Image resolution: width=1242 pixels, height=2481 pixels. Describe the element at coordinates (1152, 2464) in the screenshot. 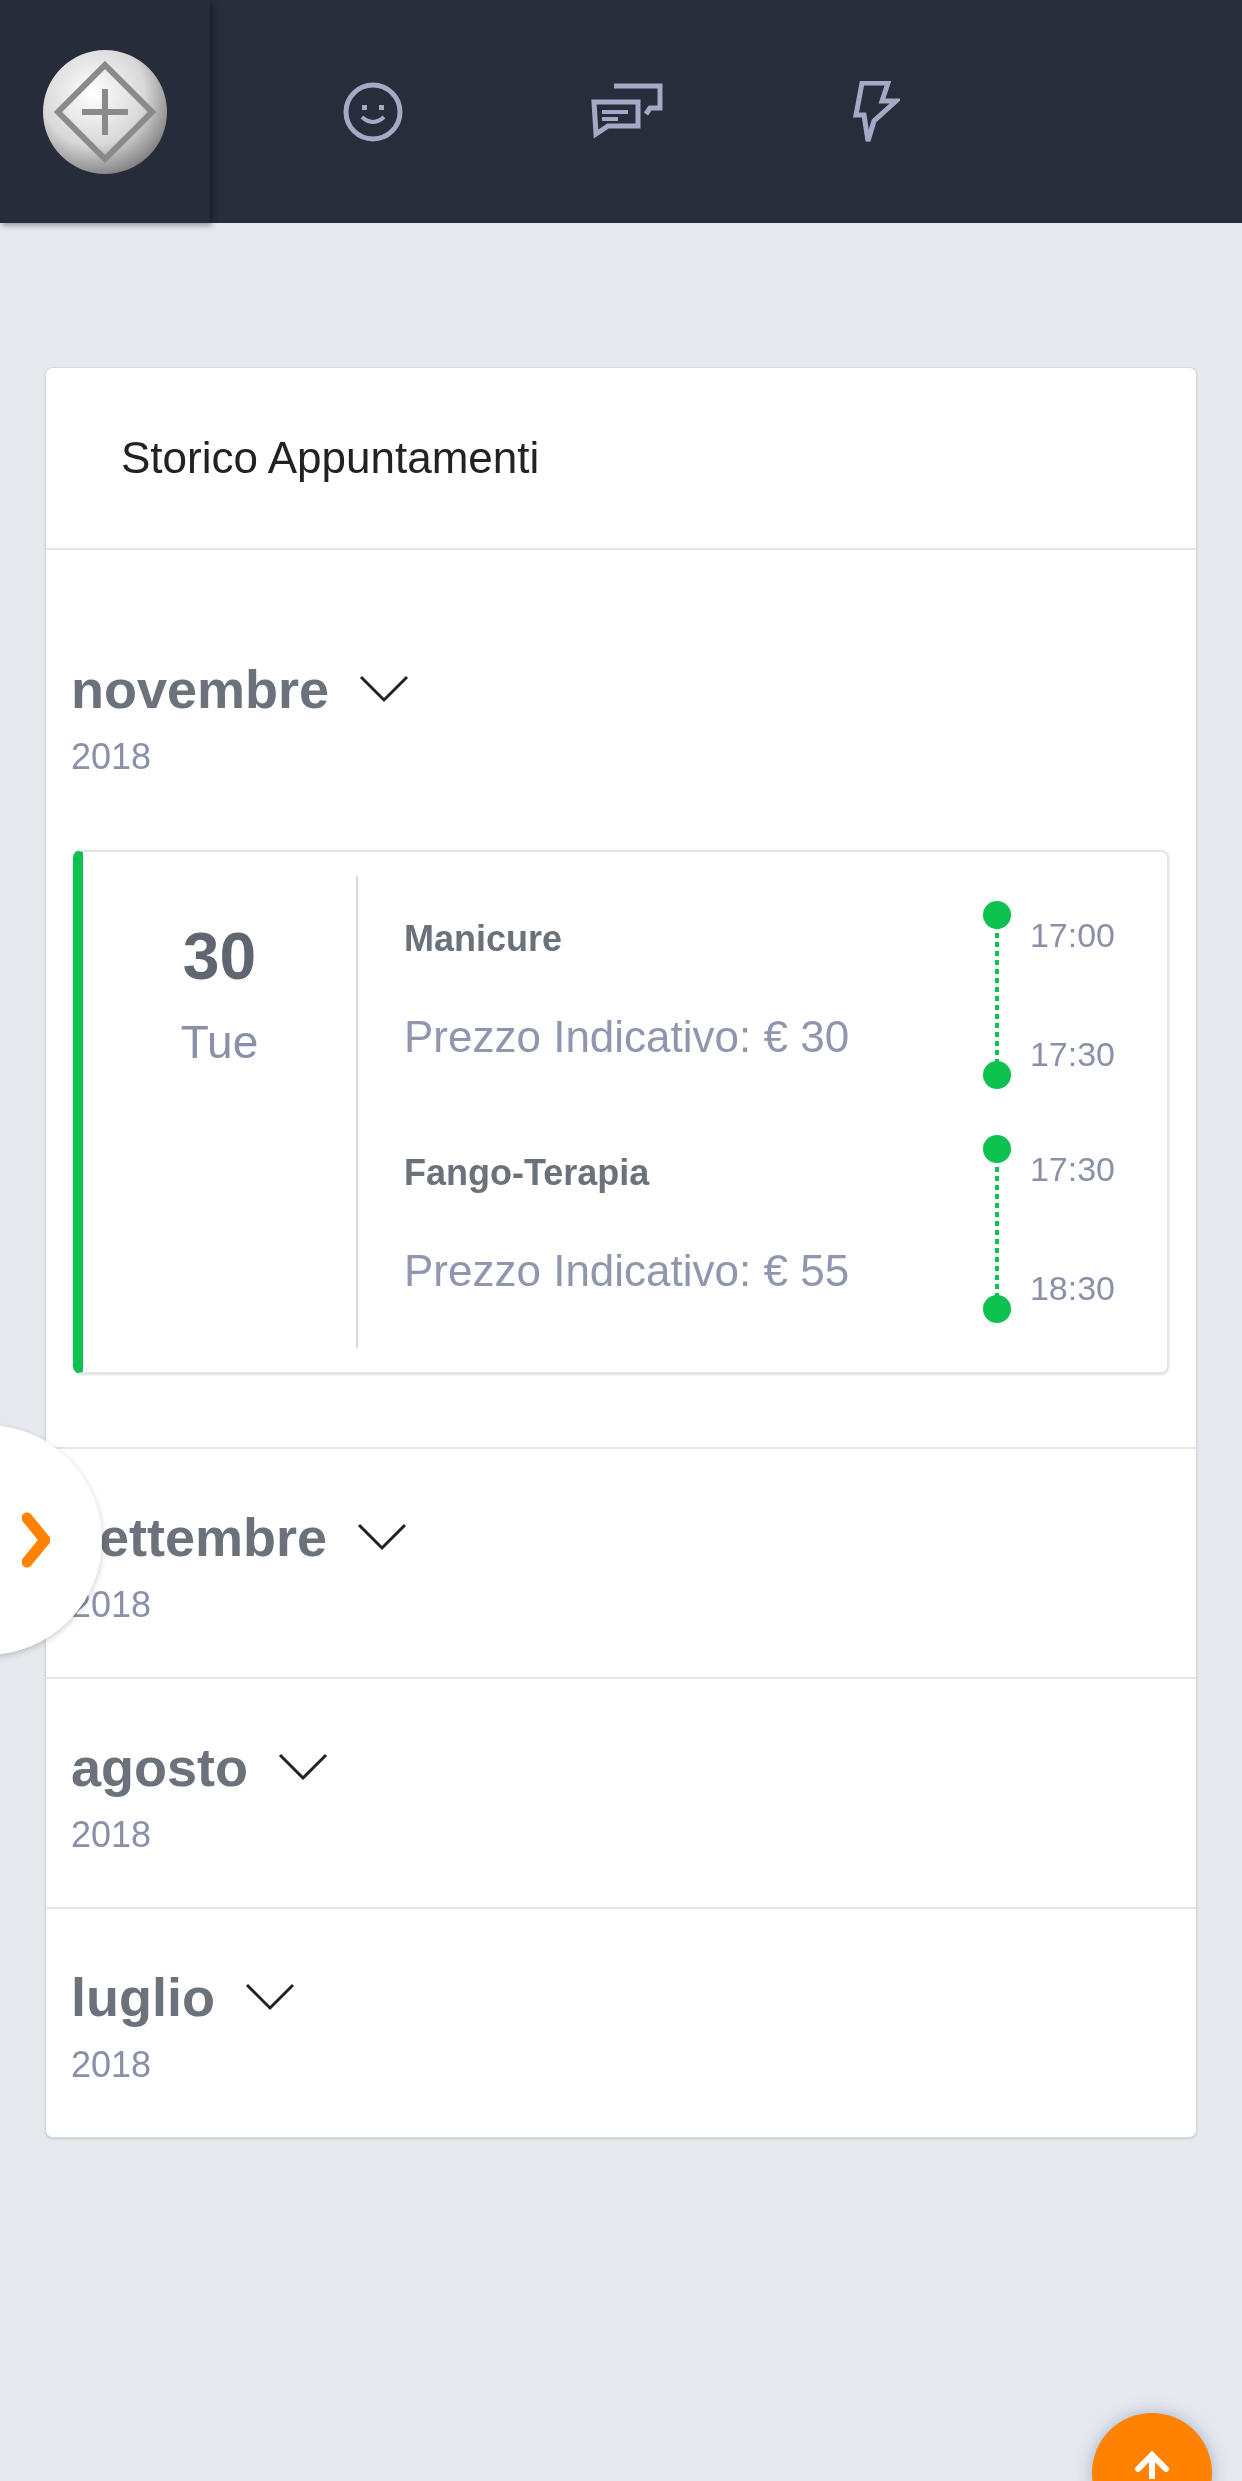

I see `arrow-up-icon` at that location.